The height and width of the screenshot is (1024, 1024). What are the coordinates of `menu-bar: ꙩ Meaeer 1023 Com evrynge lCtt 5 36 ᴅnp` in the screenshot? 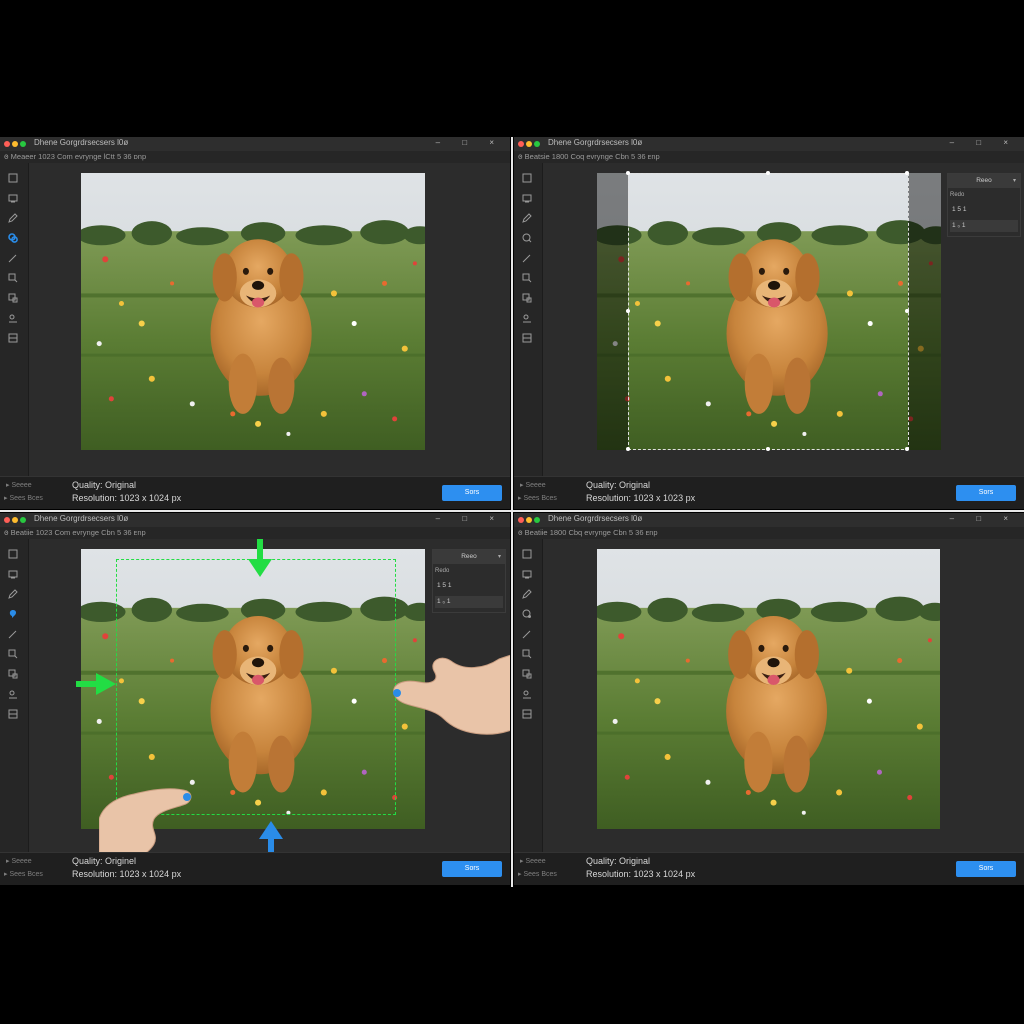 It's located at (255, 157).